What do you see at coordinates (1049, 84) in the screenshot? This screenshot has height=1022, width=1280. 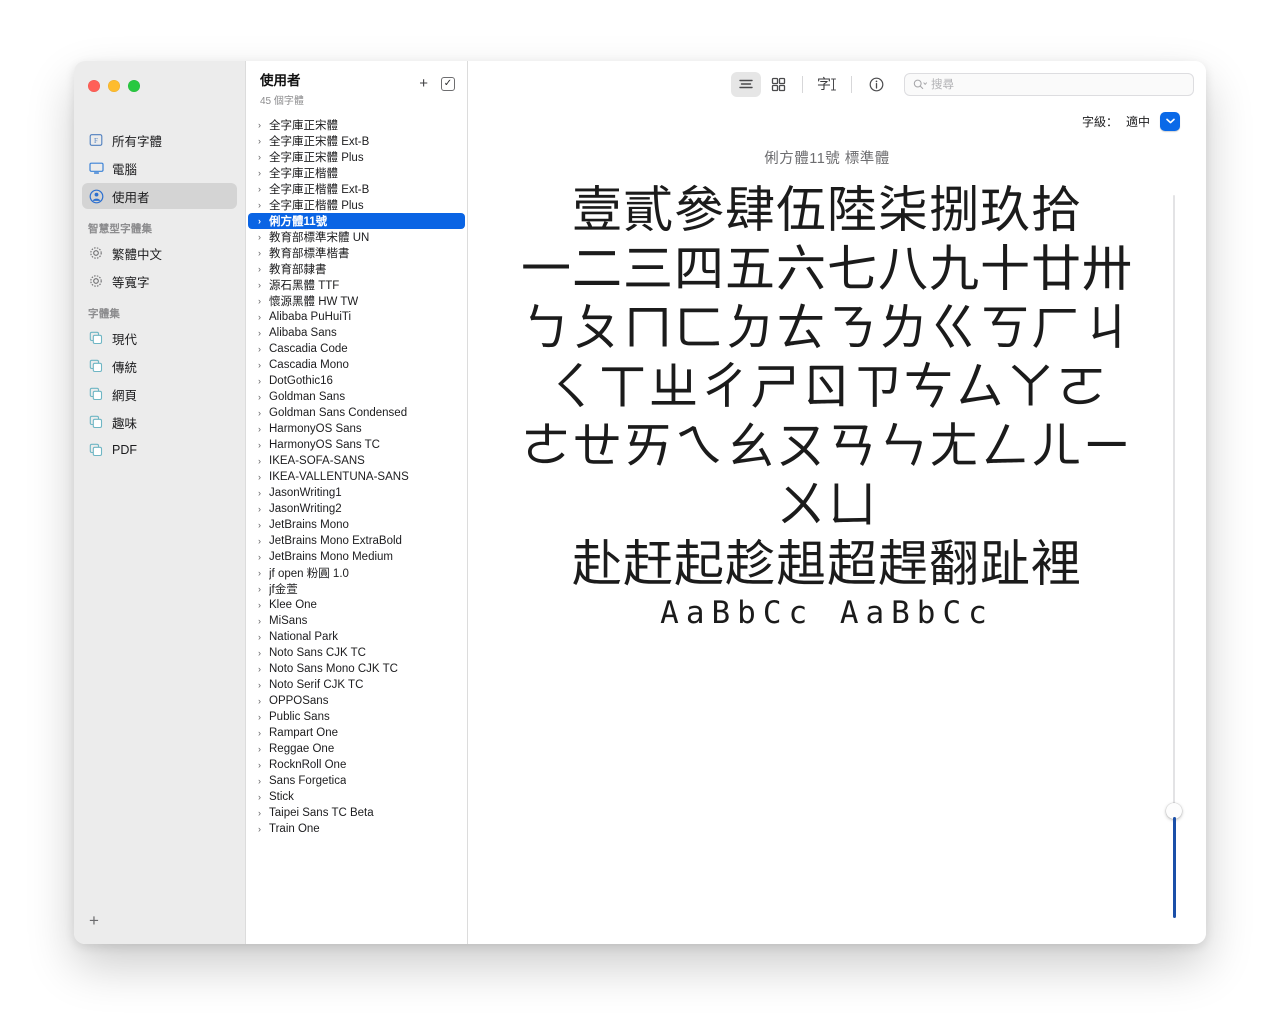 I see `search-field: 搜尋` at bounding box center [1049, 84].